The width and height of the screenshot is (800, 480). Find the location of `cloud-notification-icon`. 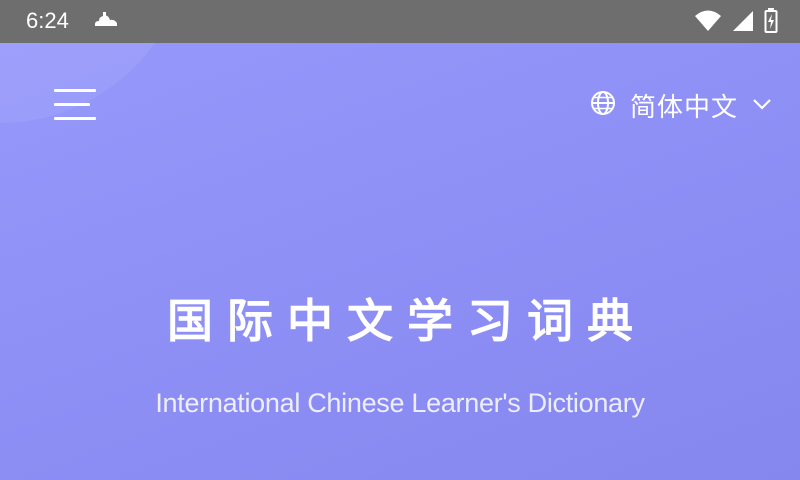

cloud-notification-icon is located at coordinates (106, 22).